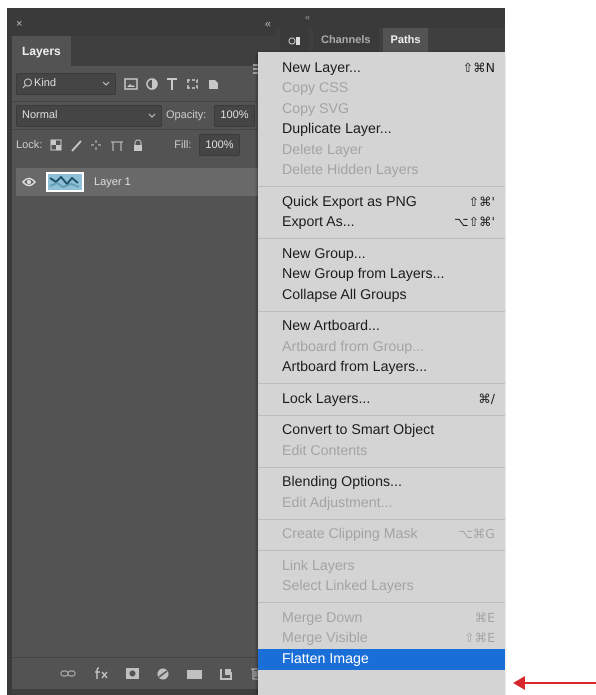  I want to click on mask-icon, so click(132, 673).